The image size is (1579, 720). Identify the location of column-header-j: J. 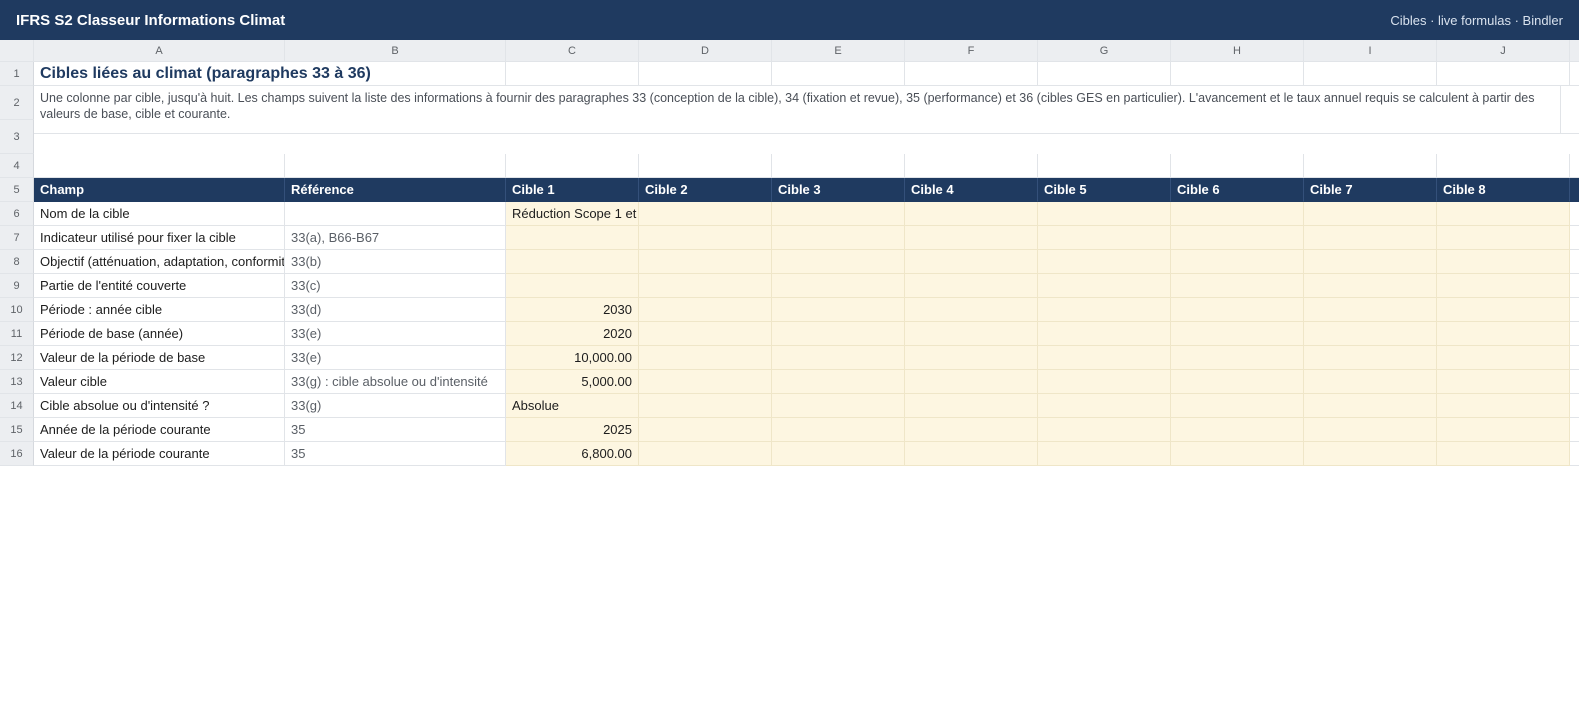
(1503, 51).